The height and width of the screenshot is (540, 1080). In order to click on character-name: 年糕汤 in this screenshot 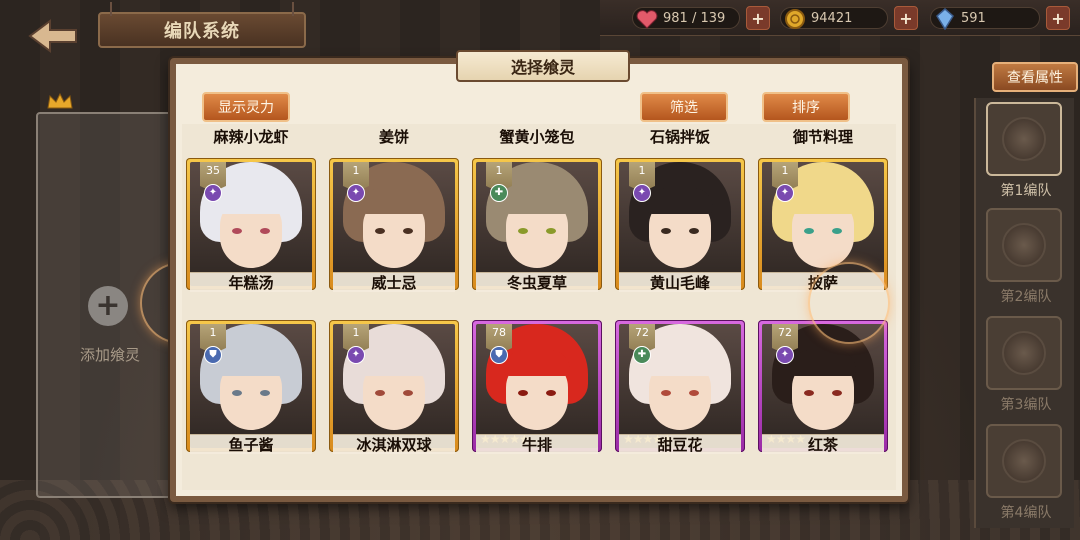, I will do `click(251, 283)`.